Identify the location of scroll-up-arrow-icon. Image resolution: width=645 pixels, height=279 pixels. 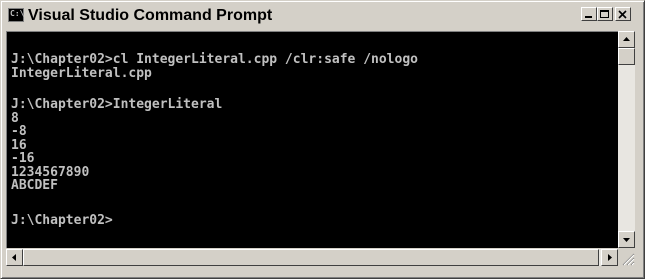
(626, 39).